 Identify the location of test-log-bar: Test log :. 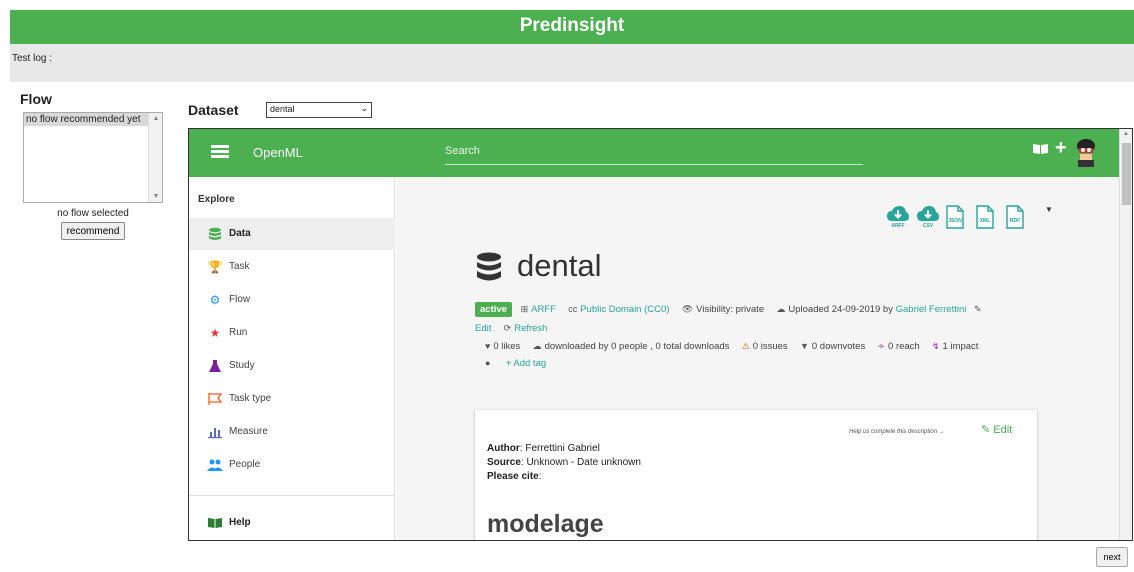
(572, 63).